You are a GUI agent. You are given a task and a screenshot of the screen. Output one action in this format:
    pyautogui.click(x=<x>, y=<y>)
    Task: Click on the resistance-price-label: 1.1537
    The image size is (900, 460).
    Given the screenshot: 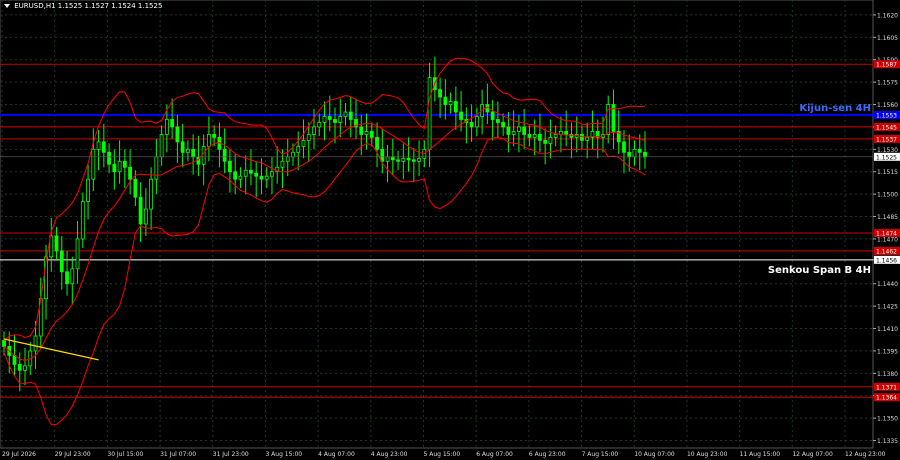 What is the action you would take?
    pyautogui.click(x=886, y=139)
    